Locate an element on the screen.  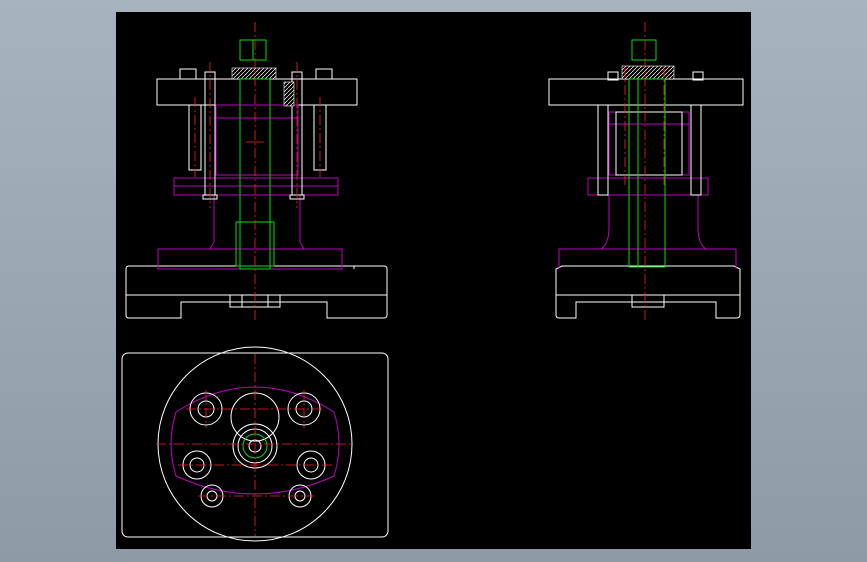
side-shaft is located at coordinates (648, 173).